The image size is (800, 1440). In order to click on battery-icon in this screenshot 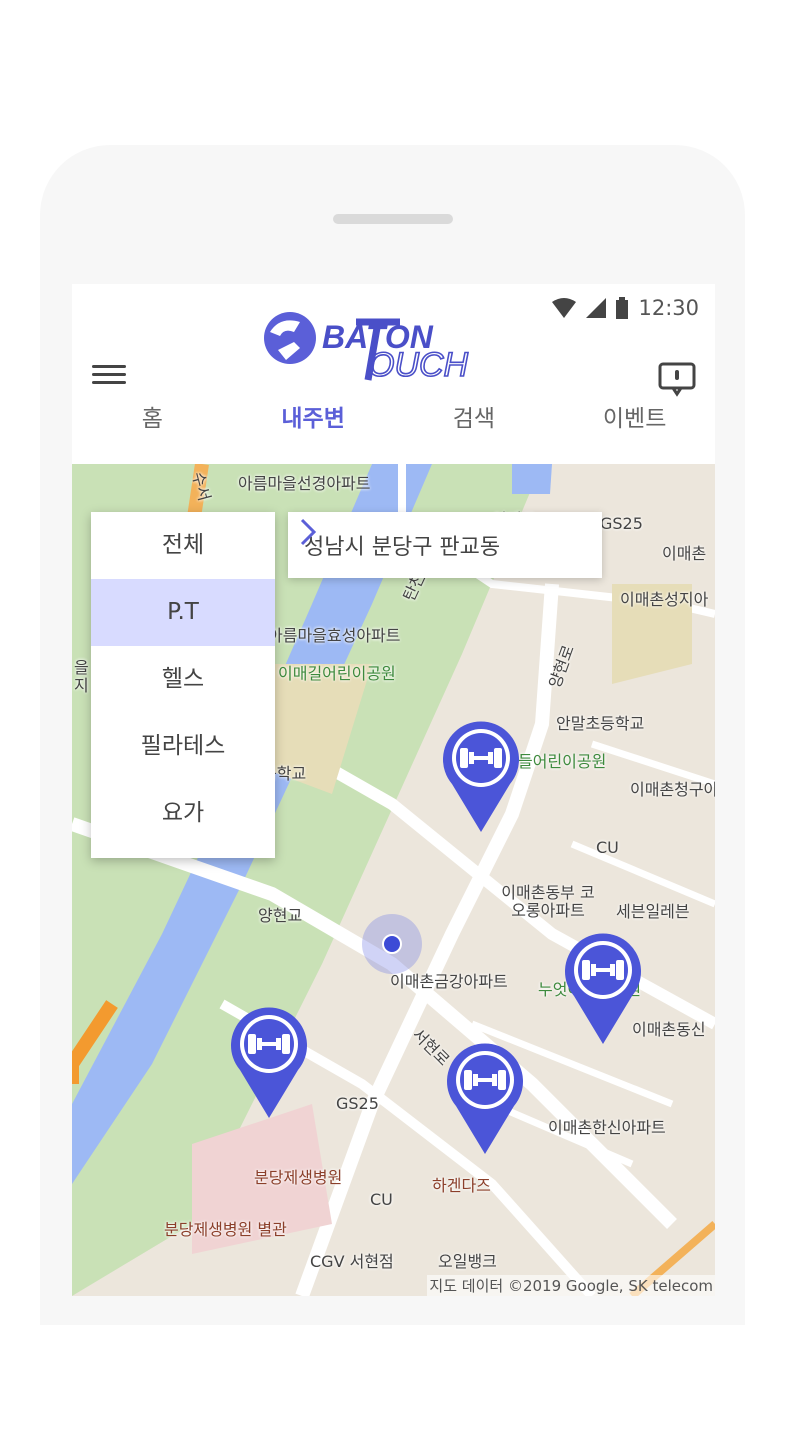, I will do `click(622, 308)`.